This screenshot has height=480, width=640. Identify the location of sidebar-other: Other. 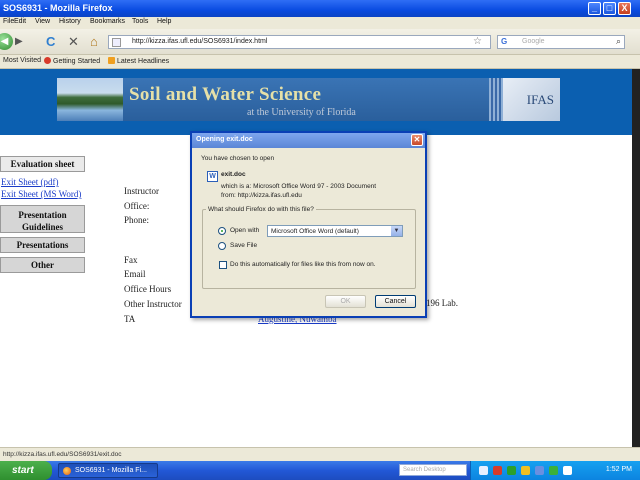
(42, 265).